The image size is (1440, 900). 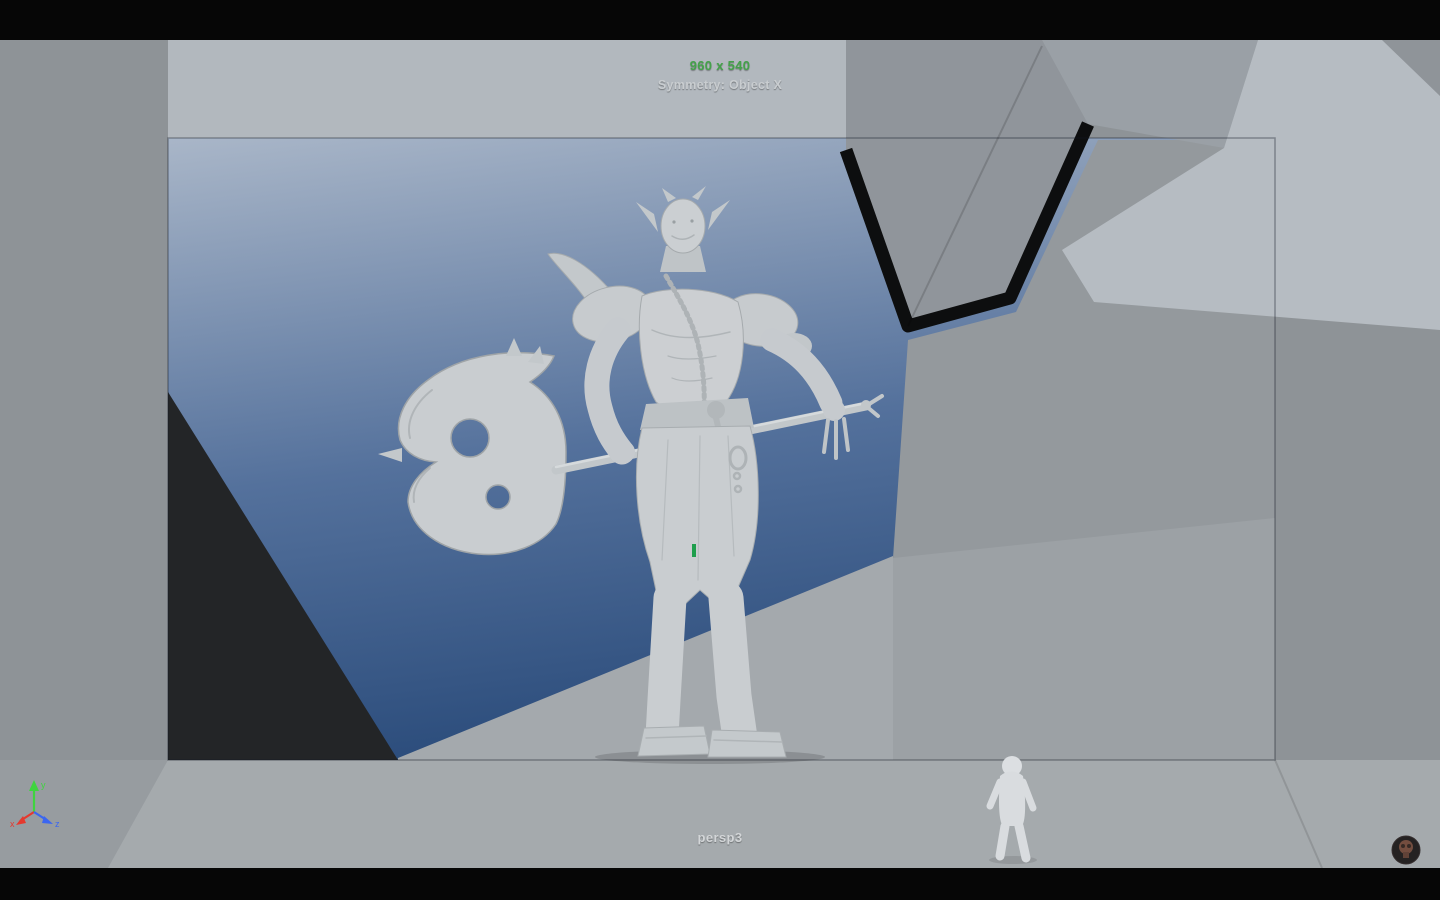 What do you see at coordinates (1409, 846) in the screenshot?
I see `logo-detail-right` at bounding box center [1409, 846].